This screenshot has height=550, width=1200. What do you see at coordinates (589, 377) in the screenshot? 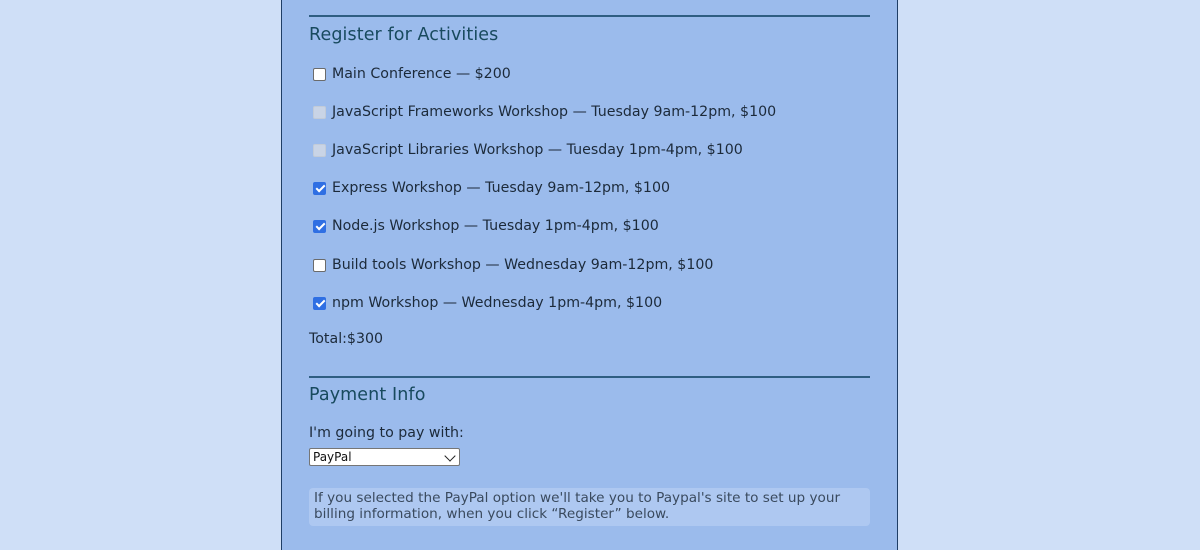
I see `section-divider-payment` at bounding box center [589, 377].